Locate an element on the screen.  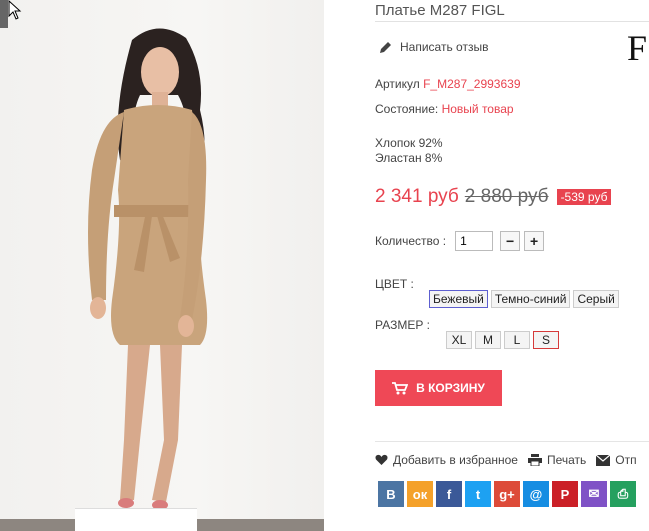
title-divider is located at coordinates (512, 21).